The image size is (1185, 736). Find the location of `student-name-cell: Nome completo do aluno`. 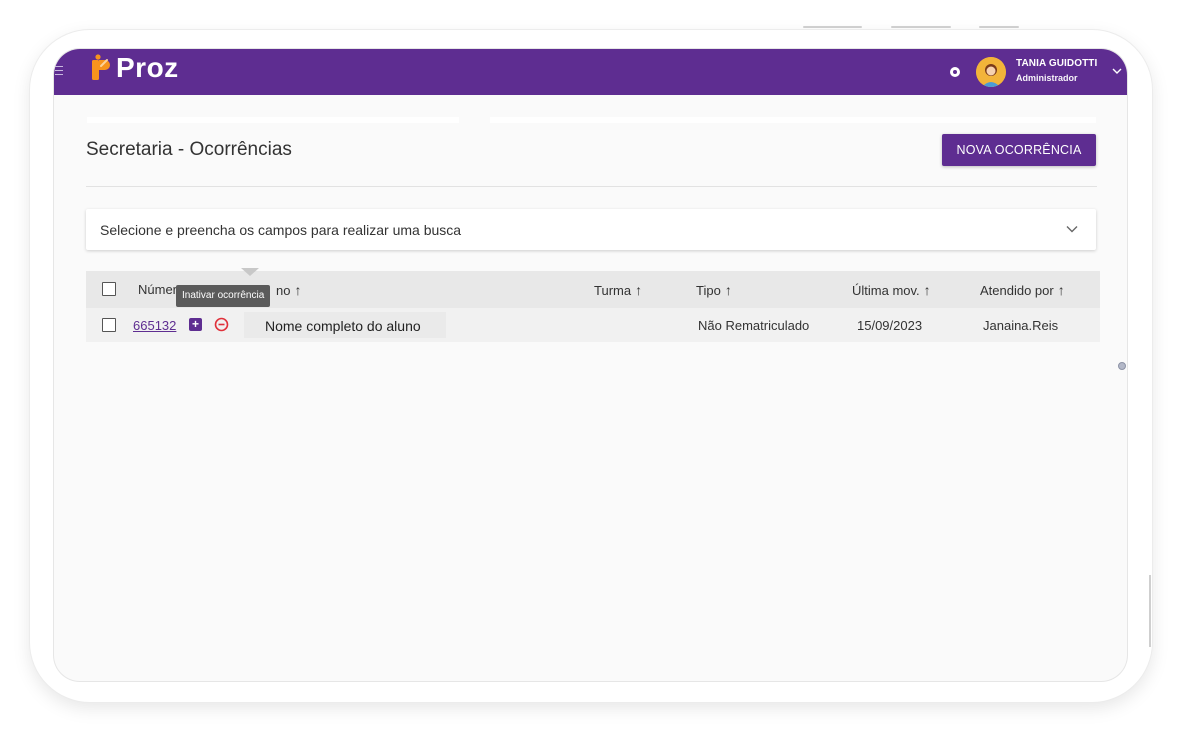

student-name-cell: Nome completo do aluno is located at coordinates (345, 325).